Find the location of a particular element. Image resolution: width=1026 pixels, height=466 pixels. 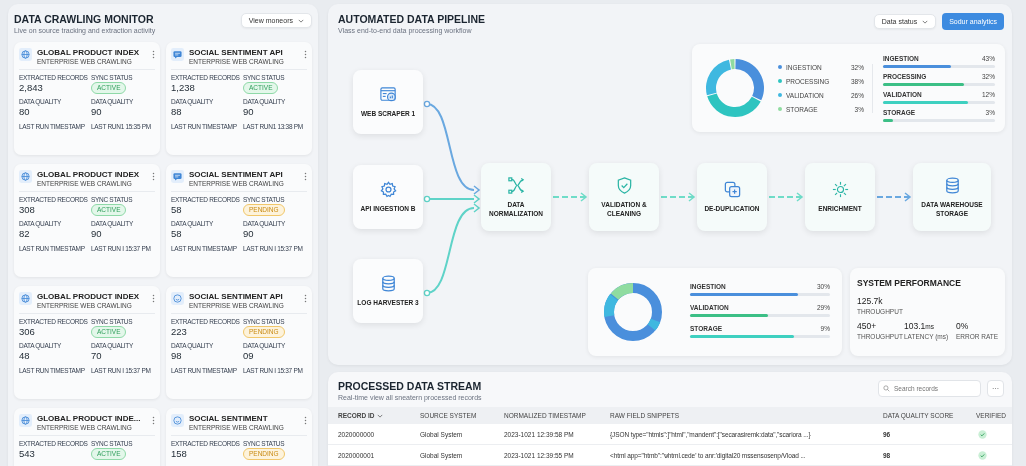

caret-icon is located at coordinates (380, 415).